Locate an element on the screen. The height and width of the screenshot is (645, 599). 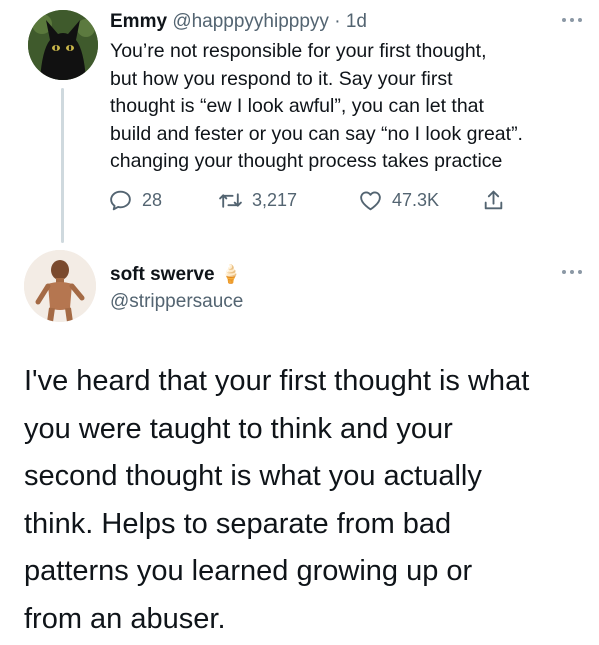
retweet-button: 3,217 is located at coordinates (257, 200).